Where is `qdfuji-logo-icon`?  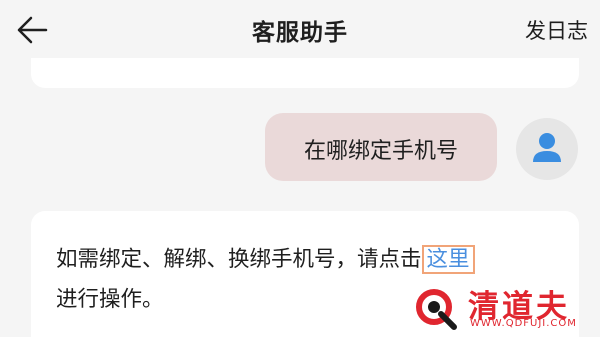
qdfuji-logo-icon is located at coordinates (436, 309).